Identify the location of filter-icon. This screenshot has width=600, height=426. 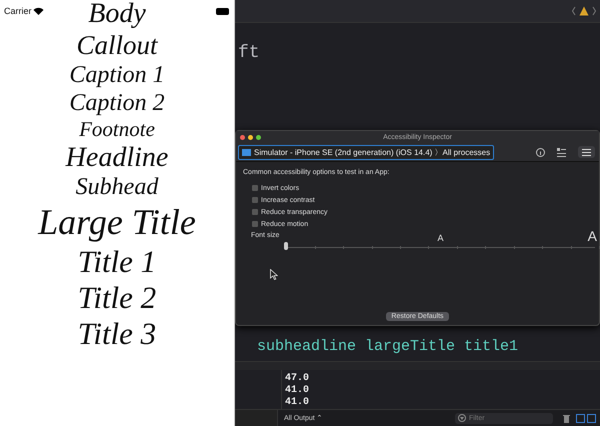
(462, 418).